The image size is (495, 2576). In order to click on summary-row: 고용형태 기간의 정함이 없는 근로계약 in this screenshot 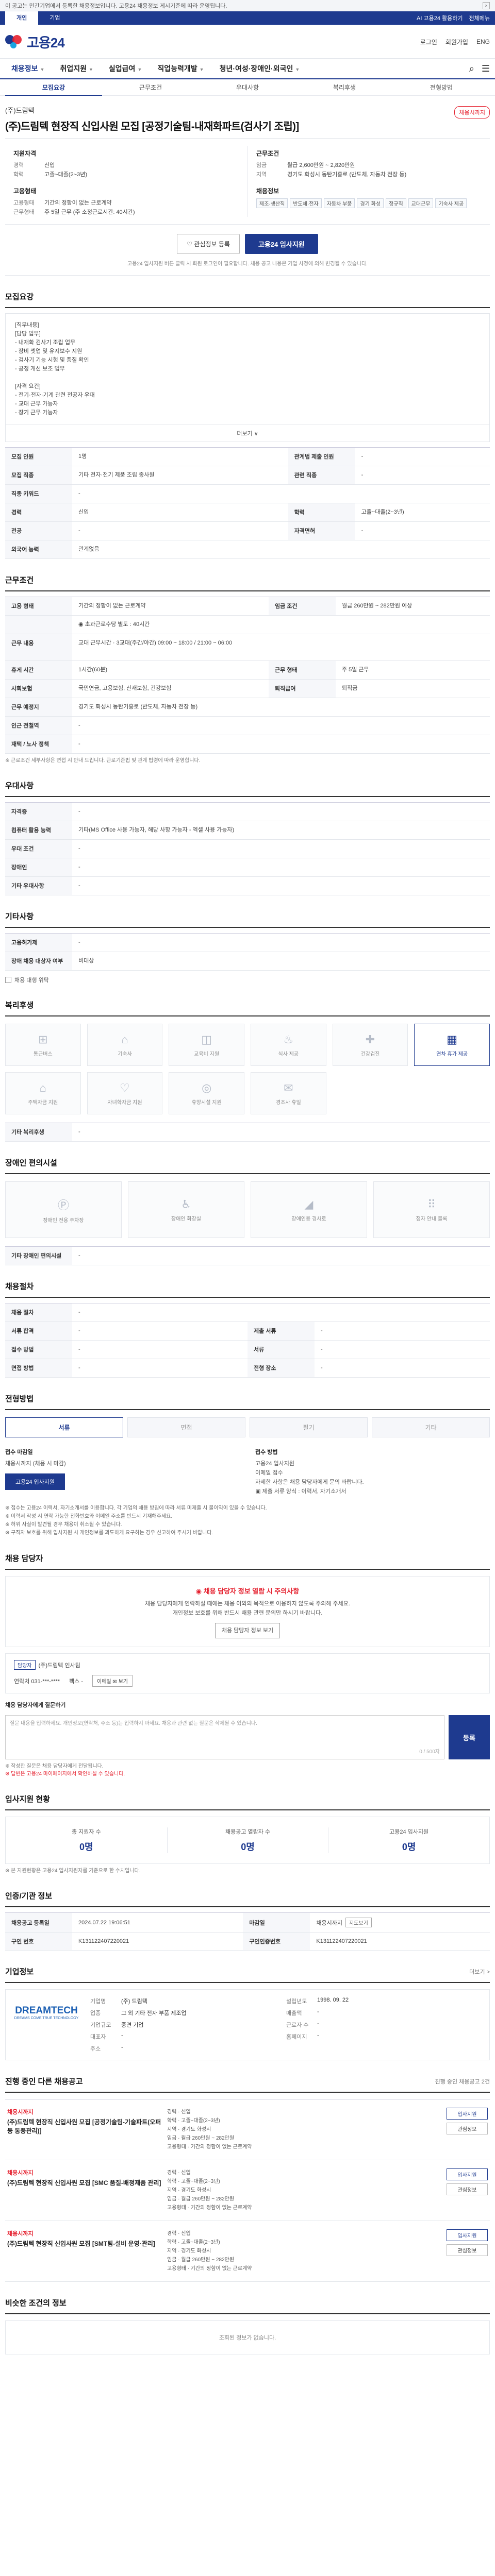, I will do `click(62, 203)`.